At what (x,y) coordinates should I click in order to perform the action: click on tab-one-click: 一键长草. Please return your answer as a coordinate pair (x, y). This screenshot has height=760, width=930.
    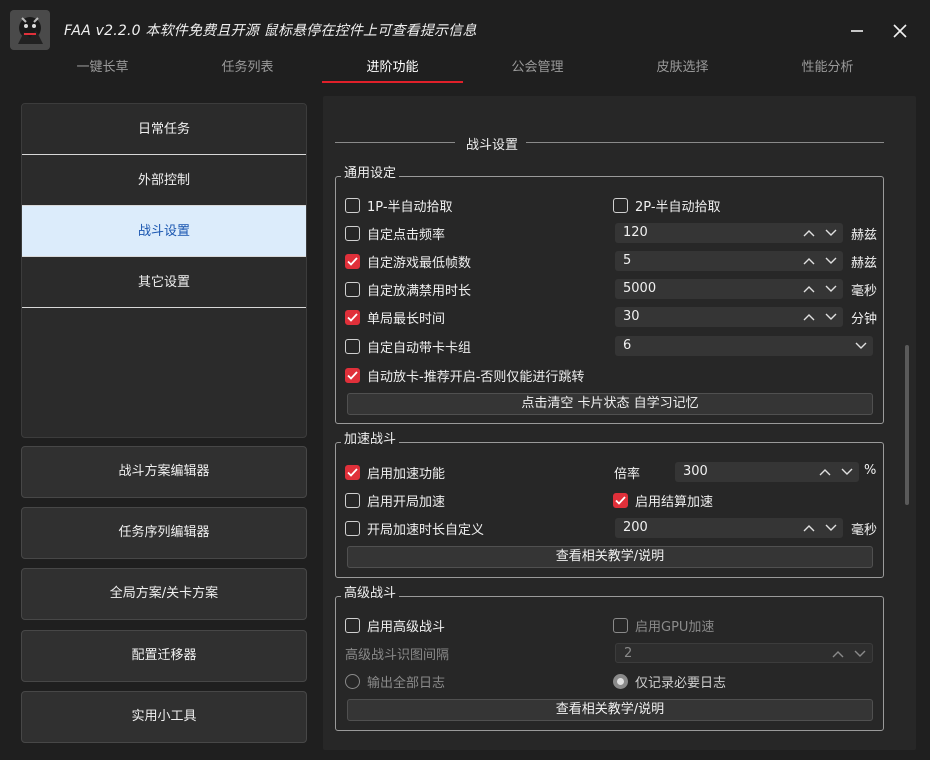
    Looking at the image, I should click on (102, 70).